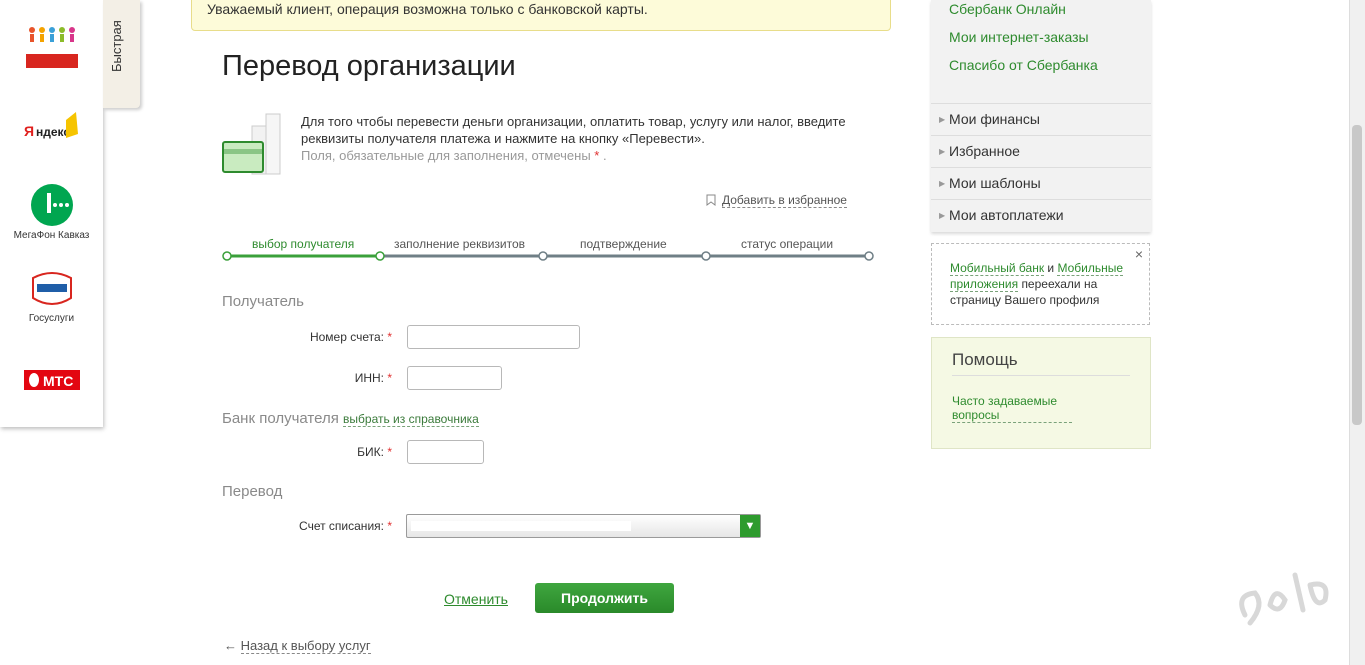  I want to click on inn-label: ИНН: *, so click(373, 378).